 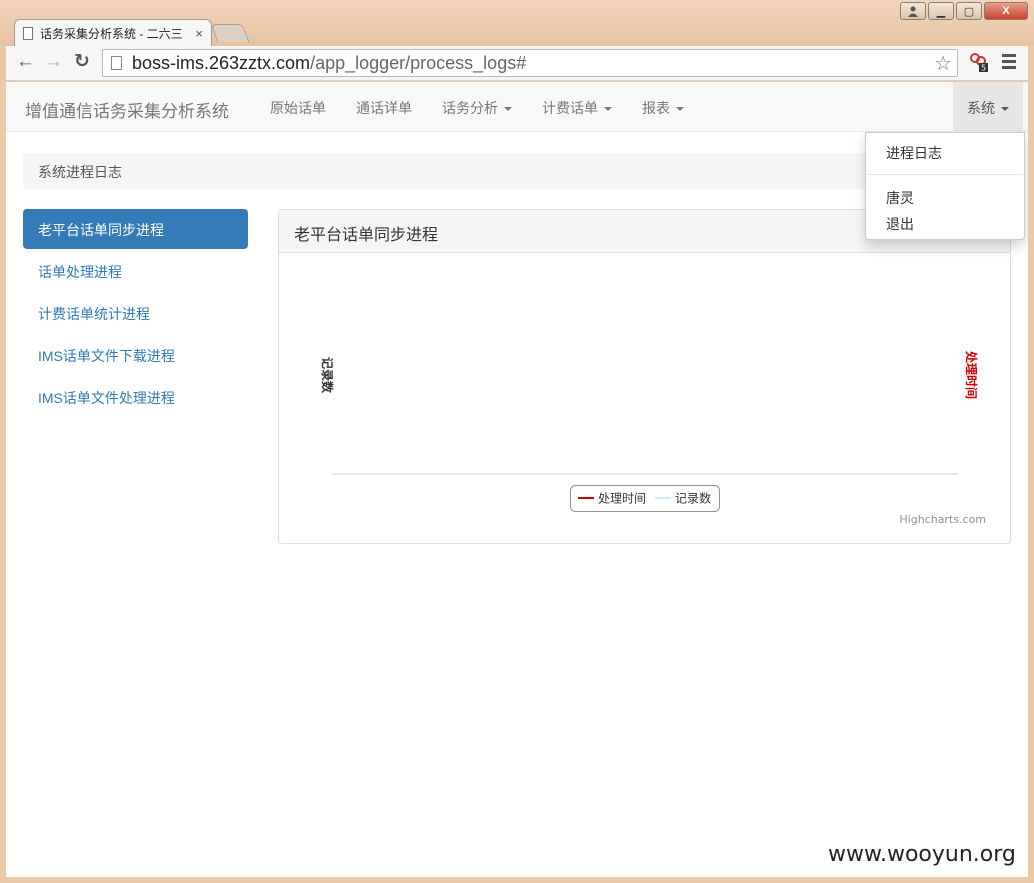 I want to click on browser-tab: 话务采集分析系统 - 二六三 ×, so click(x=113, y=32).